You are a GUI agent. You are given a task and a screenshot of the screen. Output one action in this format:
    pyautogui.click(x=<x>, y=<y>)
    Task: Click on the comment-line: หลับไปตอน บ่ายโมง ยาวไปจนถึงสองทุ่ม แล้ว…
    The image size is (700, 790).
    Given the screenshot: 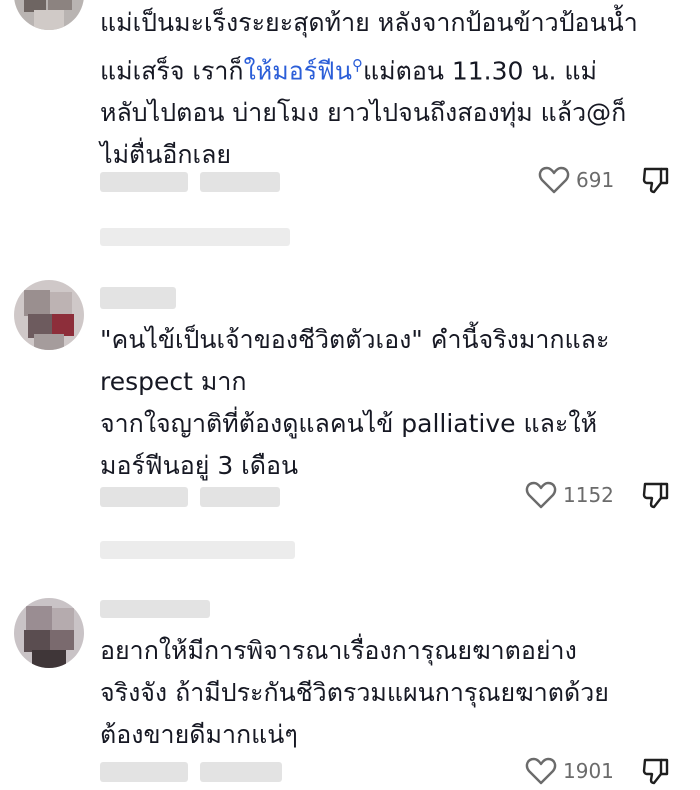 What is the action you would take?
    pyautogui.click(x=363, y=113)
    